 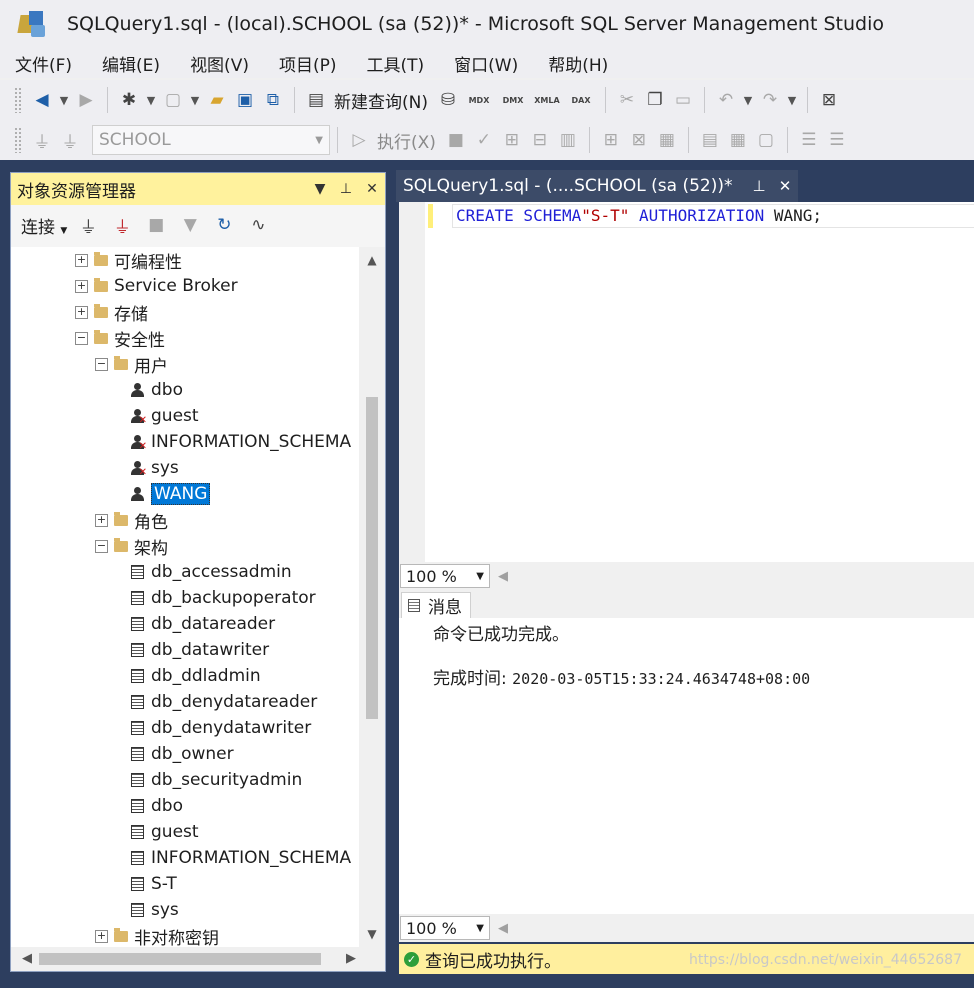 I want to click on close-tab-icon: ✕, so click(x=785, y=186).